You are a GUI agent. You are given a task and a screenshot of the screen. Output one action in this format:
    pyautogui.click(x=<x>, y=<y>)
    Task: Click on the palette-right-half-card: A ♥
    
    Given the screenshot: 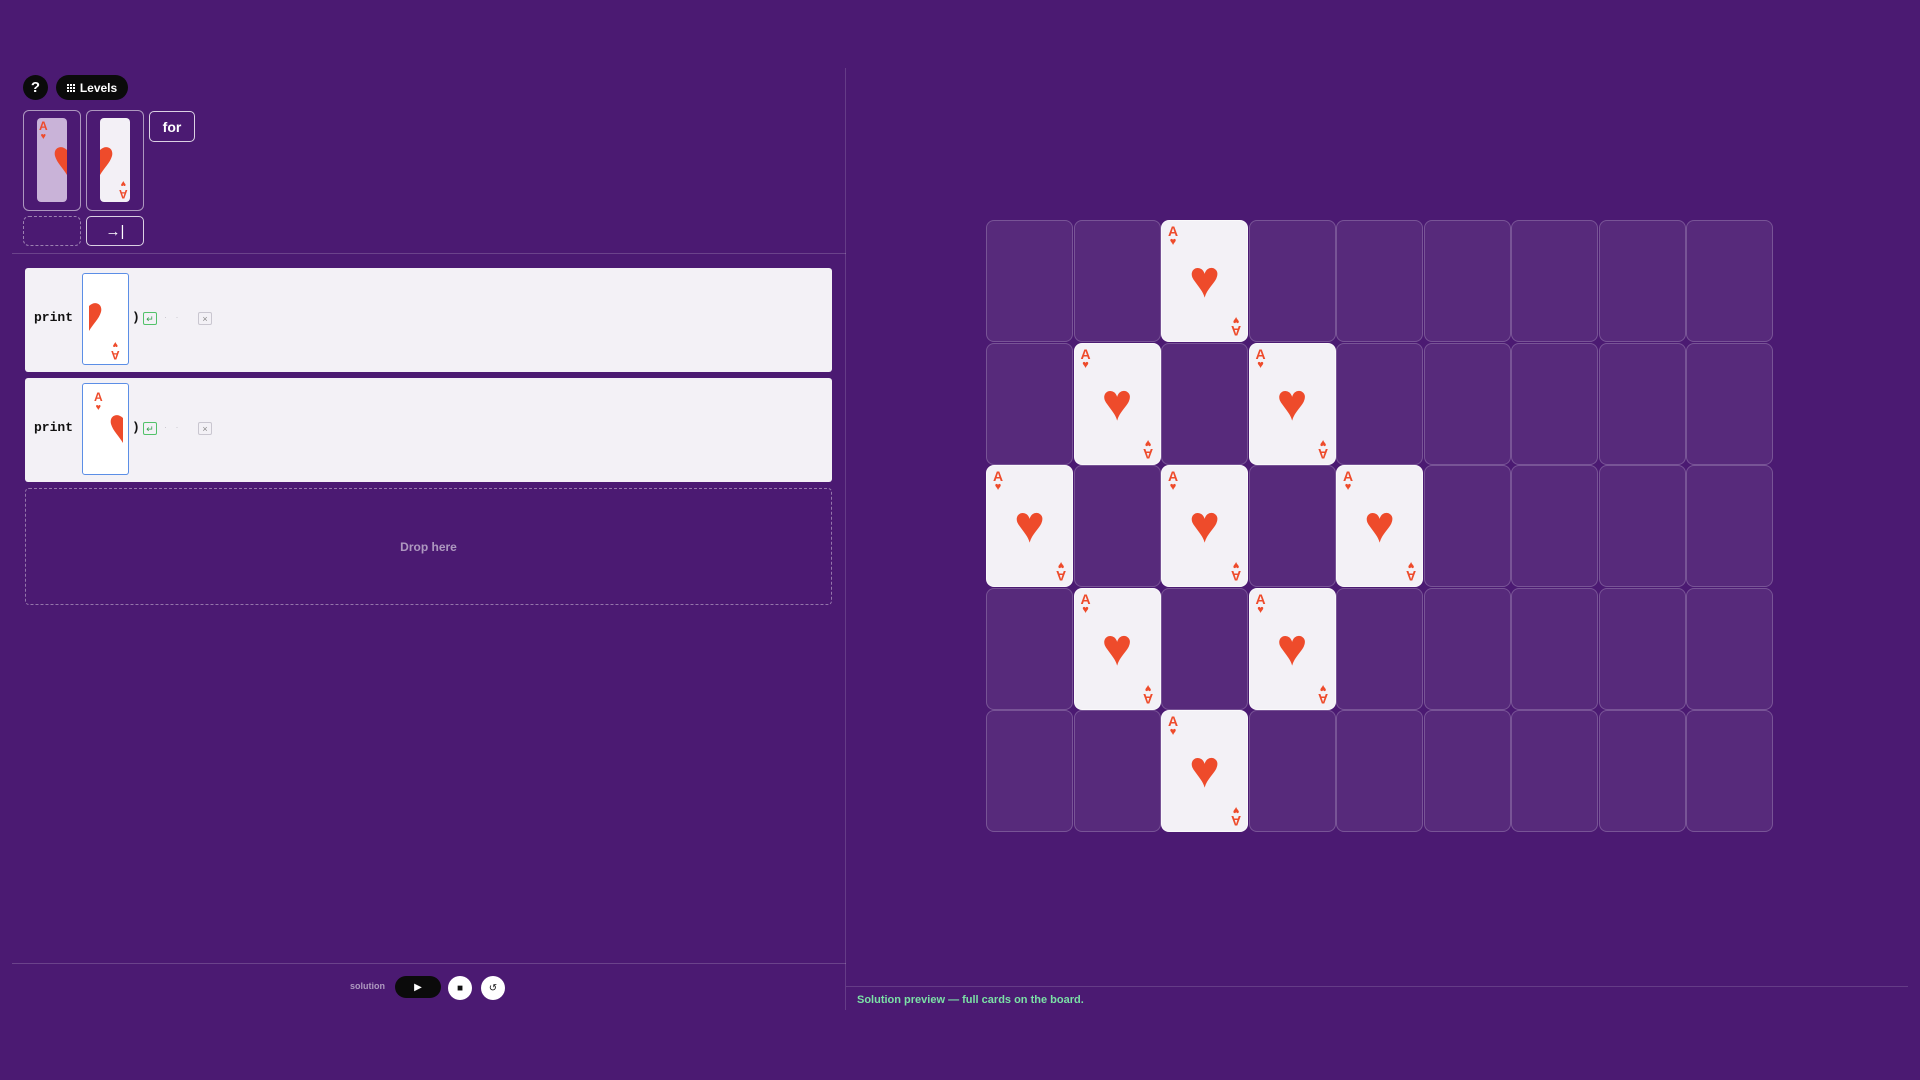 What is the action you would take?
    pyautogui.click(x=115, y=160)
    